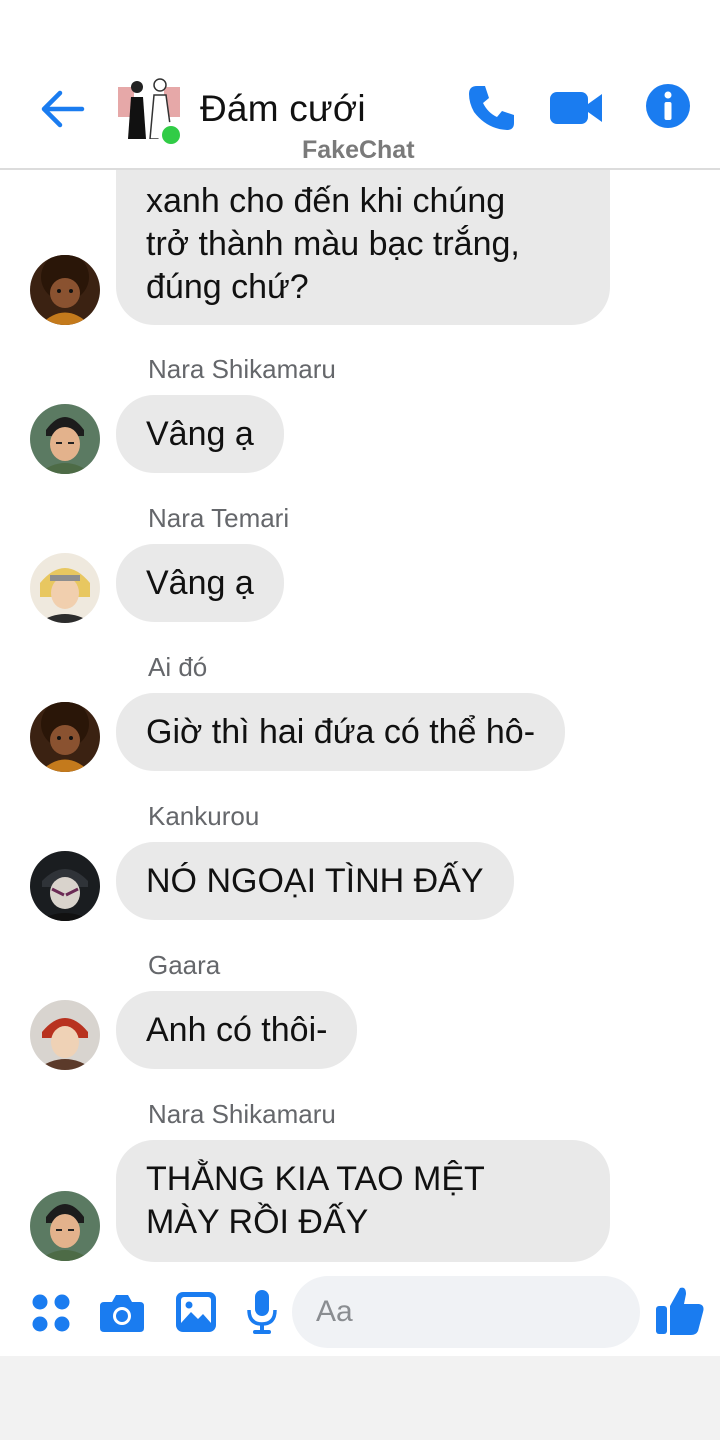  I want to click on message-bubble: NÓ NGOẠI TÌNH ĐẤY, so click(315, 881).